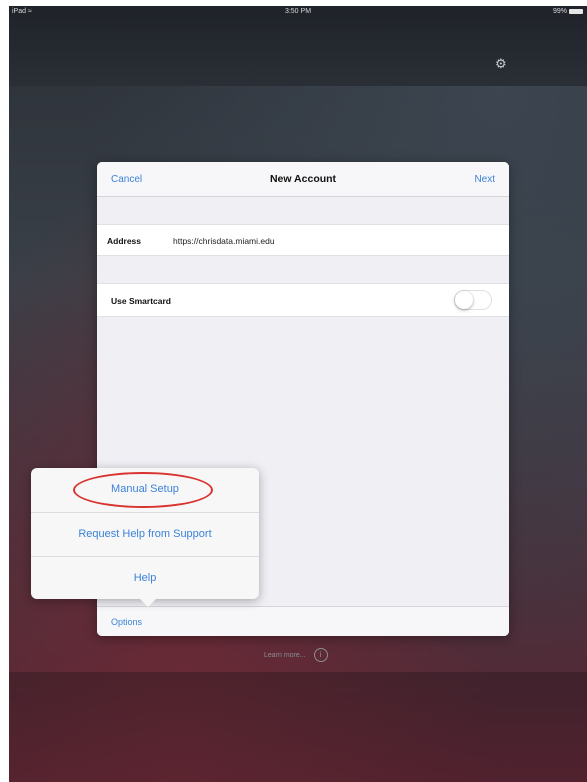 This screenshot has height=782, width=587. What do you see at coordinates (141, 301) in the screenshot?
I see `smartcard-label: Use Smartcard` at bounding box center [141, 301].